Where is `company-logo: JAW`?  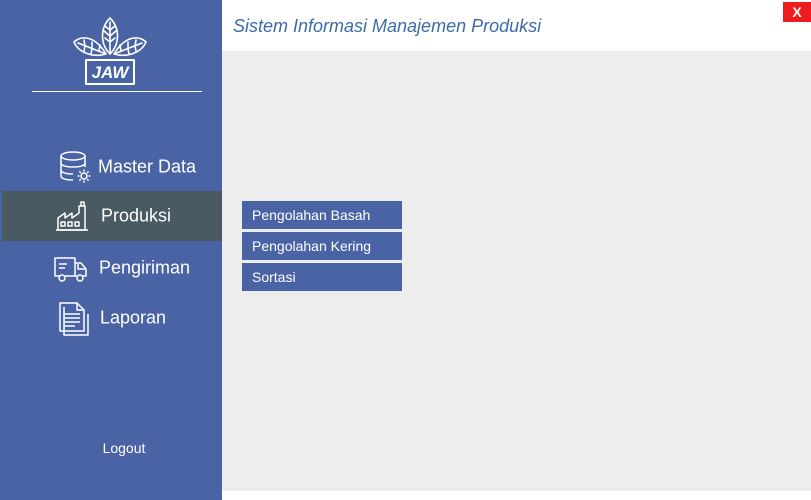
company-logo: JAW is located at coordinates (110, 51).